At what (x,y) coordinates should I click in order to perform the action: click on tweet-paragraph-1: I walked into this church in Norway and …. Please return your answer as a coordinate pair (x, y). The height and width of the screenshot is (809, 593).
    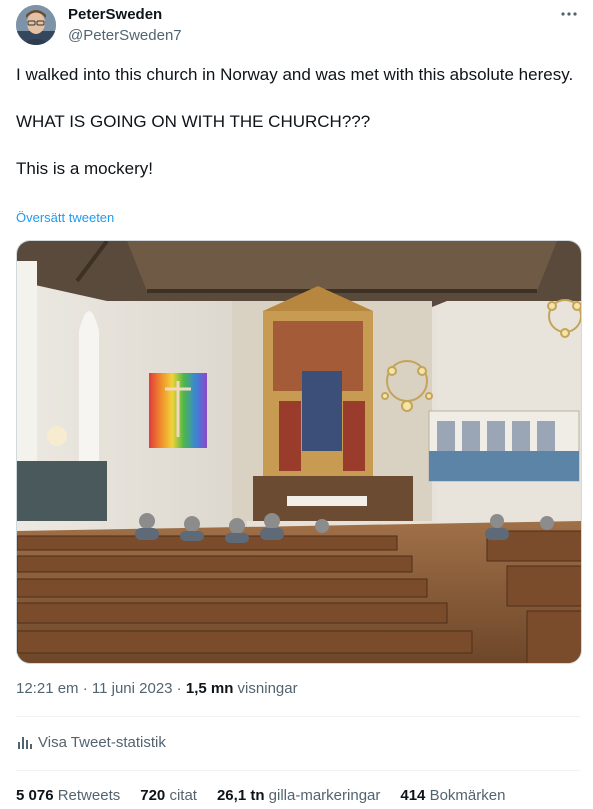
    Looking at the image, I should click on (295, 74).